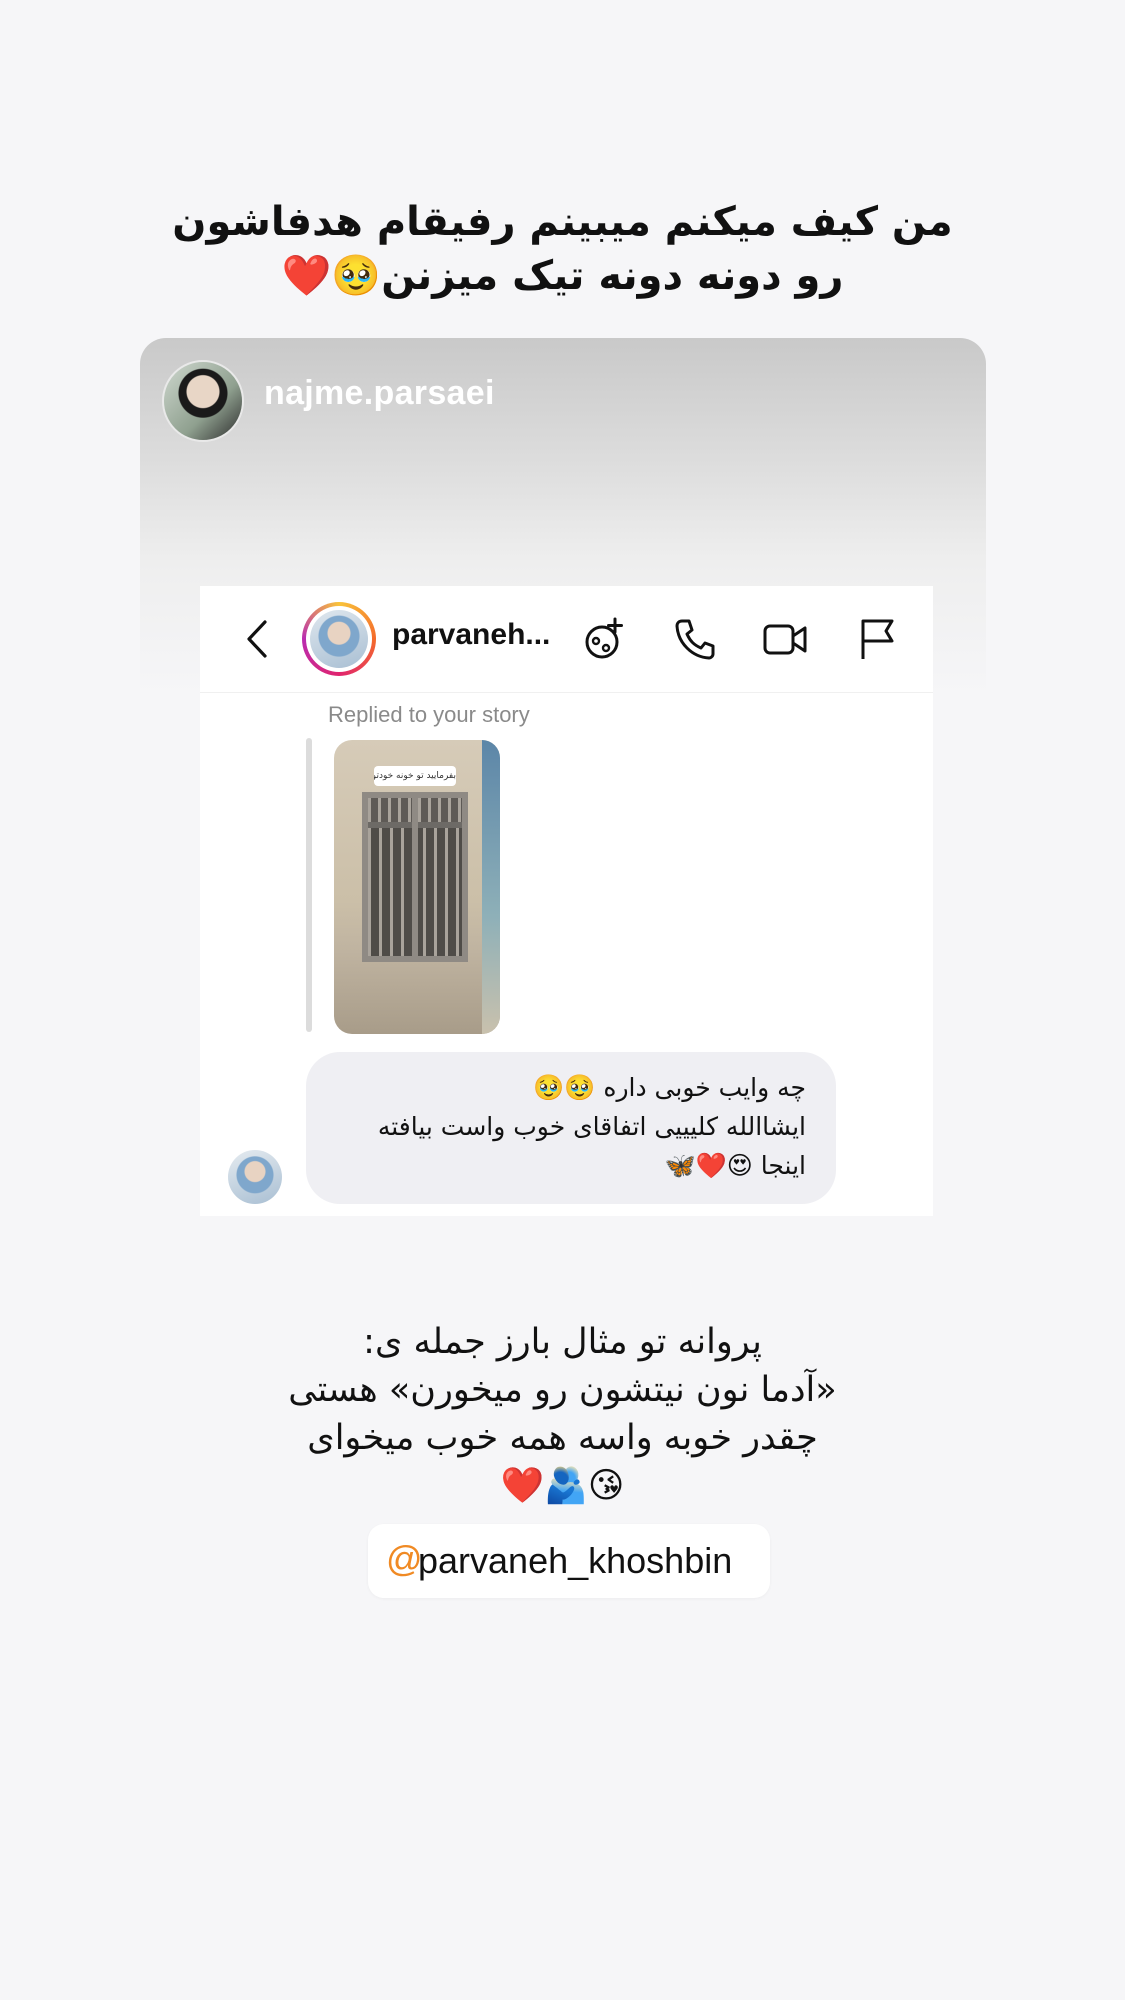 The height and width of the screenshot is (2000, 1125). Describe the element at coordinates (415, 877) in the screenshot. I see `door-image` at that location.